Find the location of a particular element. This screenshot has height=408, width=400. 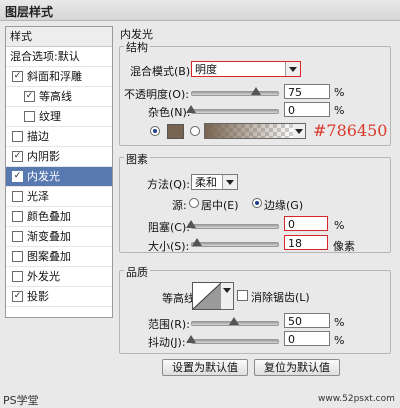

opacity-input: 75 is located at coordinates (307, 91).